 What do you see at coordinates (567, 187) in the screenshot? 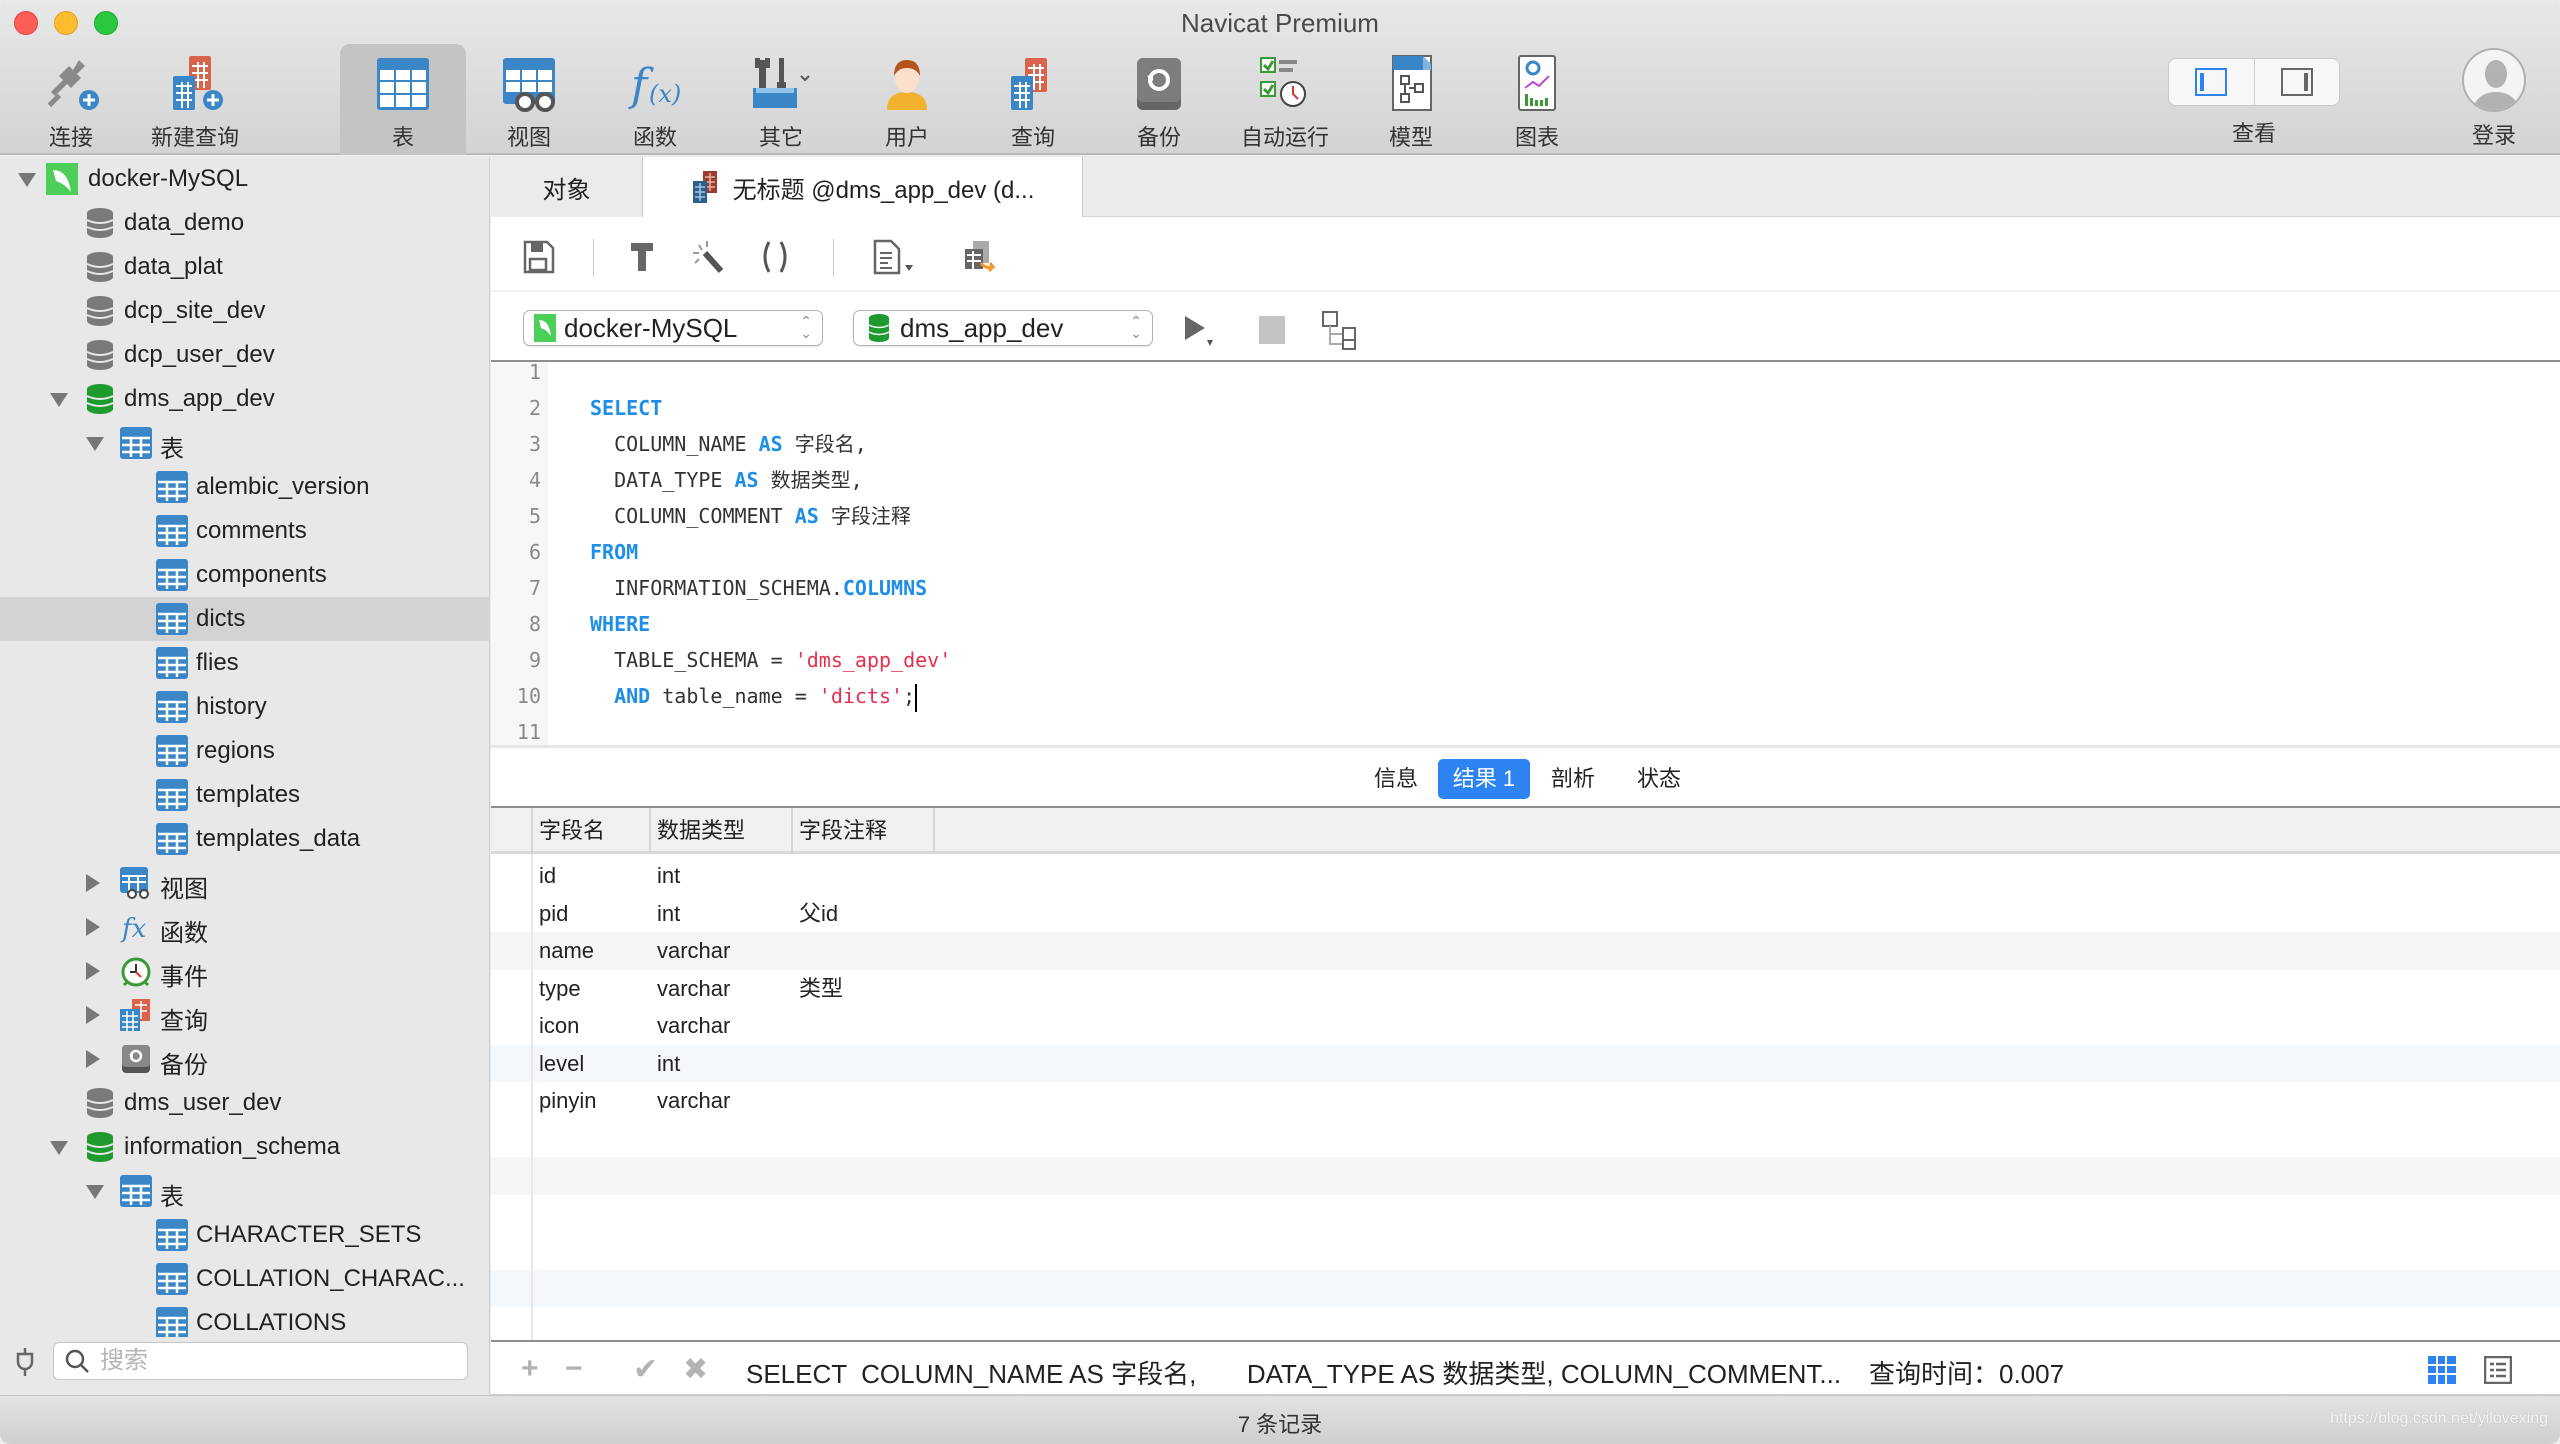
I see `tab-objects: 对象` at bounding box center [567, 187].